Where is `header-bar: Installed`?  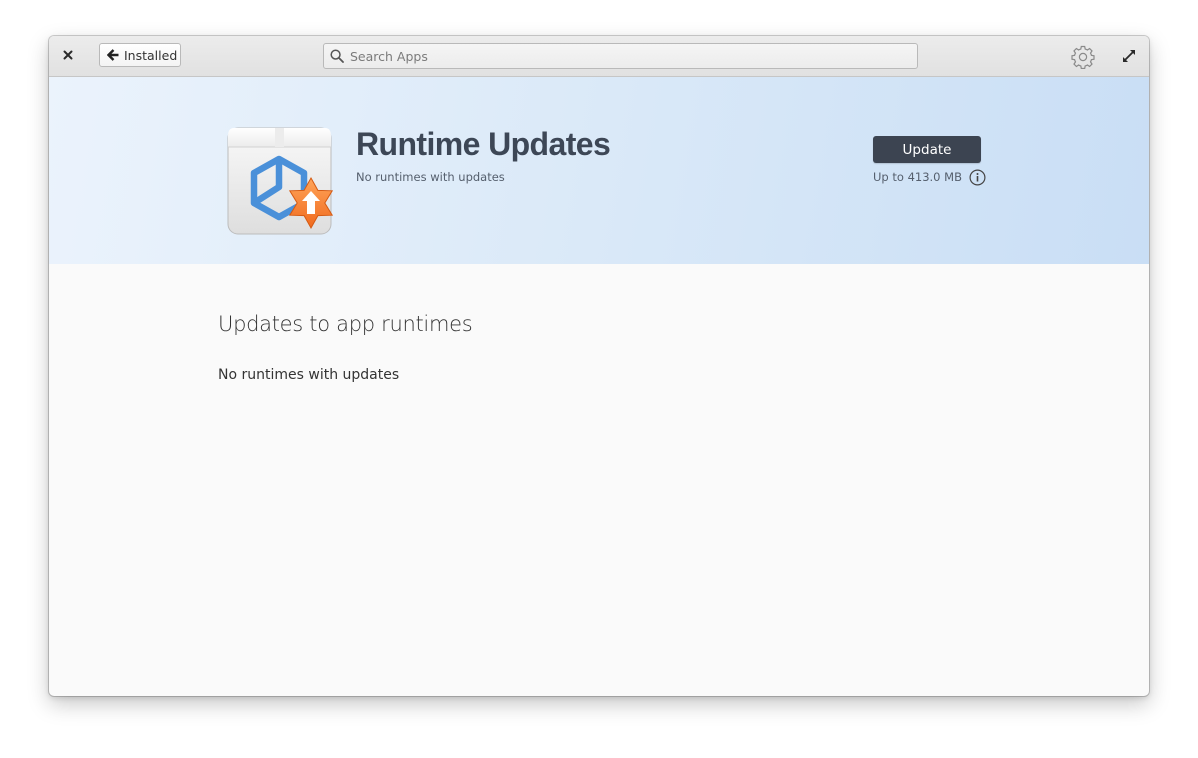
header-bar: Installed is located at coordinates (599, 56).